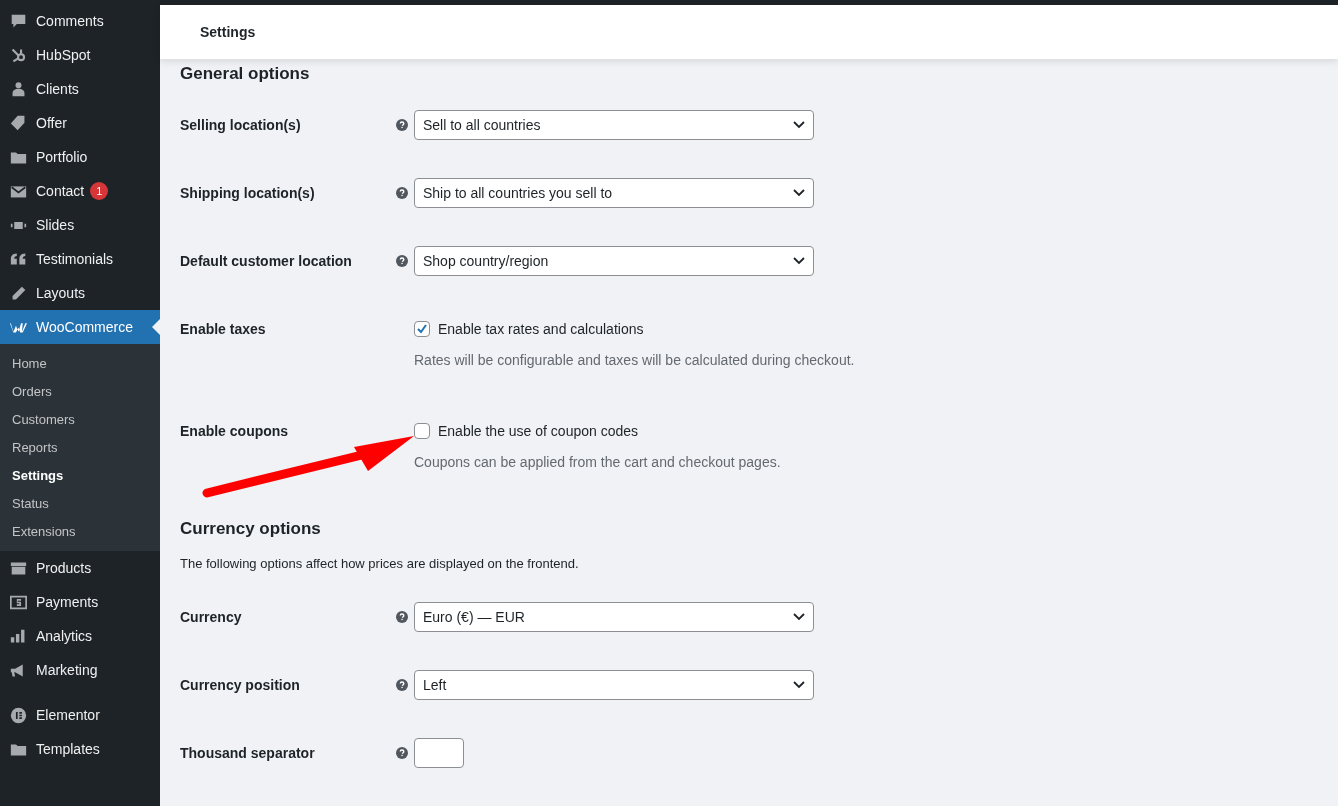  I want to click on field-label: Currency position, so click(240, 685).